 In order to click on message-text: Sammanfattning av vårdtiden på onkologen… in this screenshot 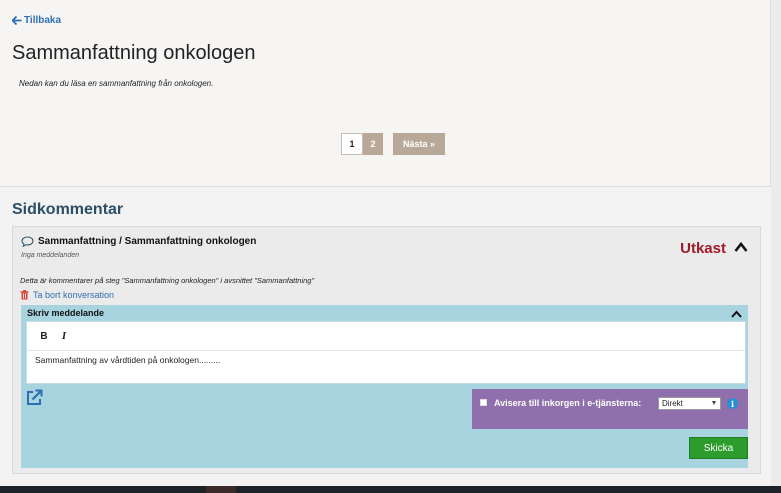, I will do `click(127, 360)`.